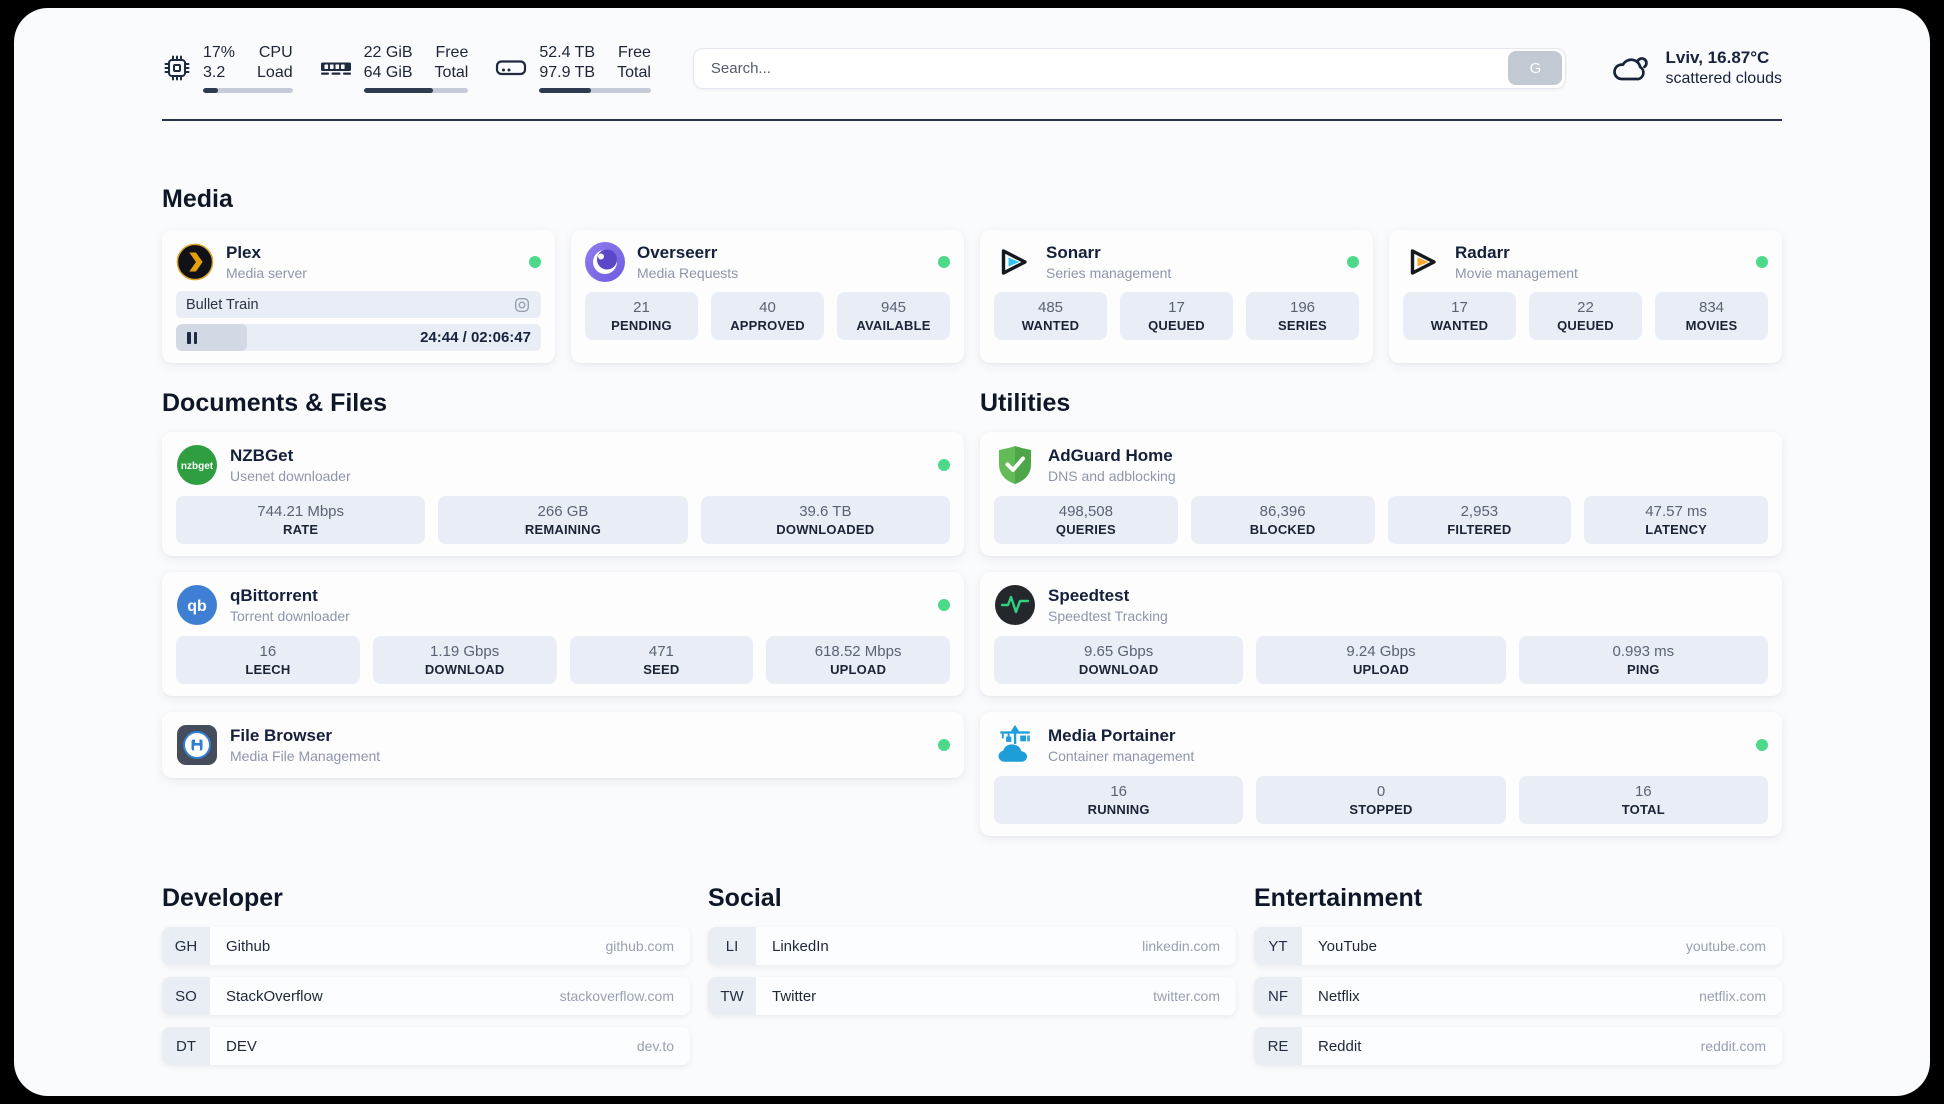 This screenshot has height=1104, width=1944. I want to click on app-name: AdGuard Home, so click(1110, 456).